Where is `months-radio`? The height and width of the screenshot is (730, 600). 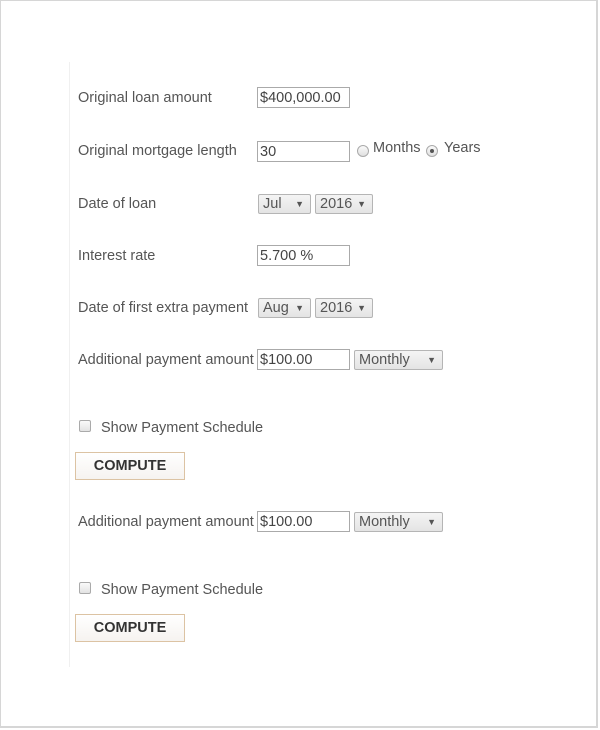
months-radio is located at coordinates (363, 151).